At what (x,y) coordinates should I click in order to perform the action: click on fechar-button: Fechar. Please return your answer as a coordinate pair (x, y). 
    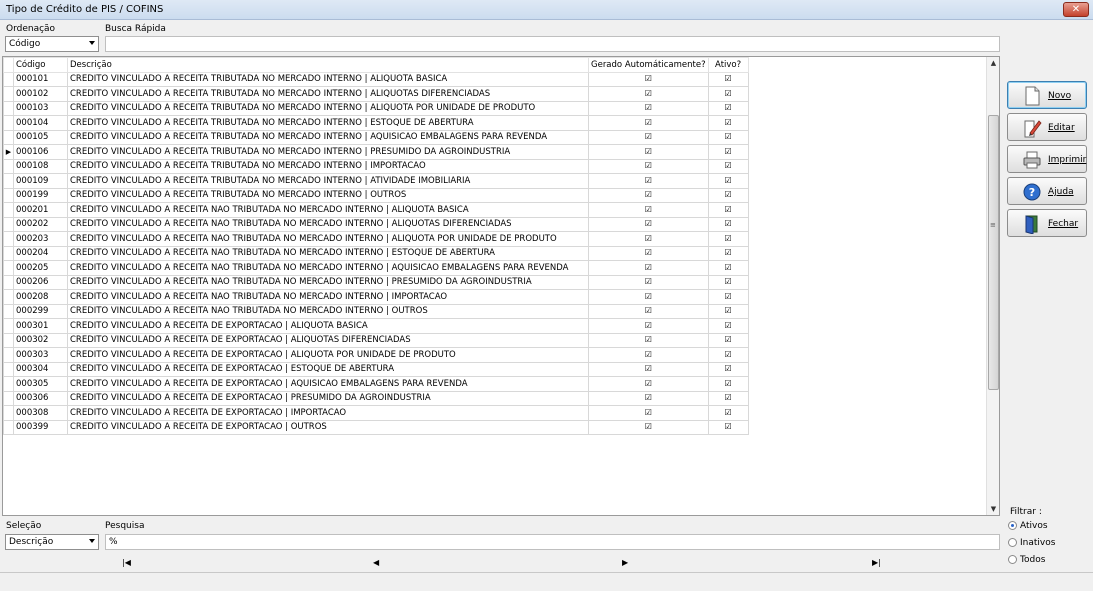
    Looking at the image, I should click on (1047, 223).